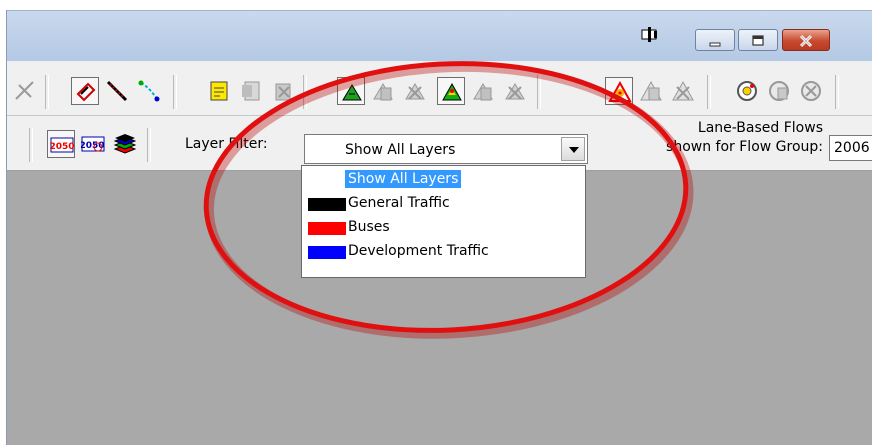  I want to click on layer-filter-select: Show All Layers, so click(446, 149).